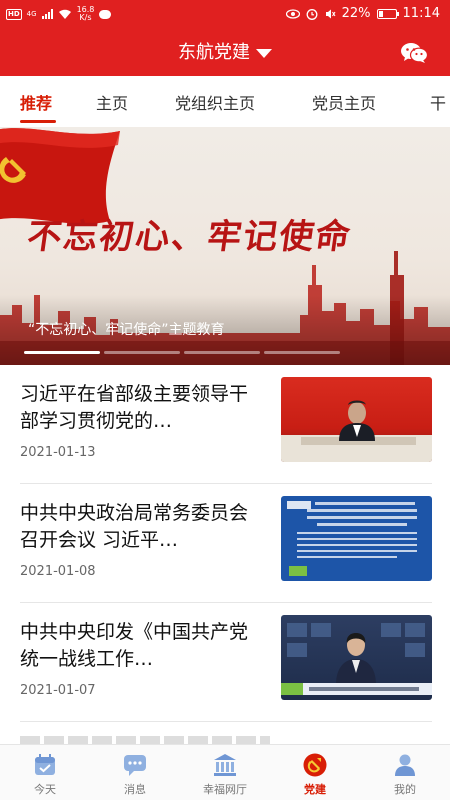  I want to click on app-title: 东航党建, so click(214, 52).